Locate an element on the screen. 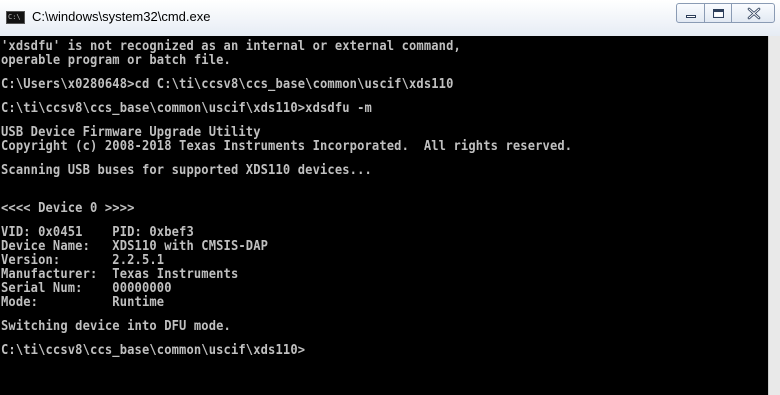  console-line: USB Device Firmware Upgrade Utility is located at coordinates (131, 132).